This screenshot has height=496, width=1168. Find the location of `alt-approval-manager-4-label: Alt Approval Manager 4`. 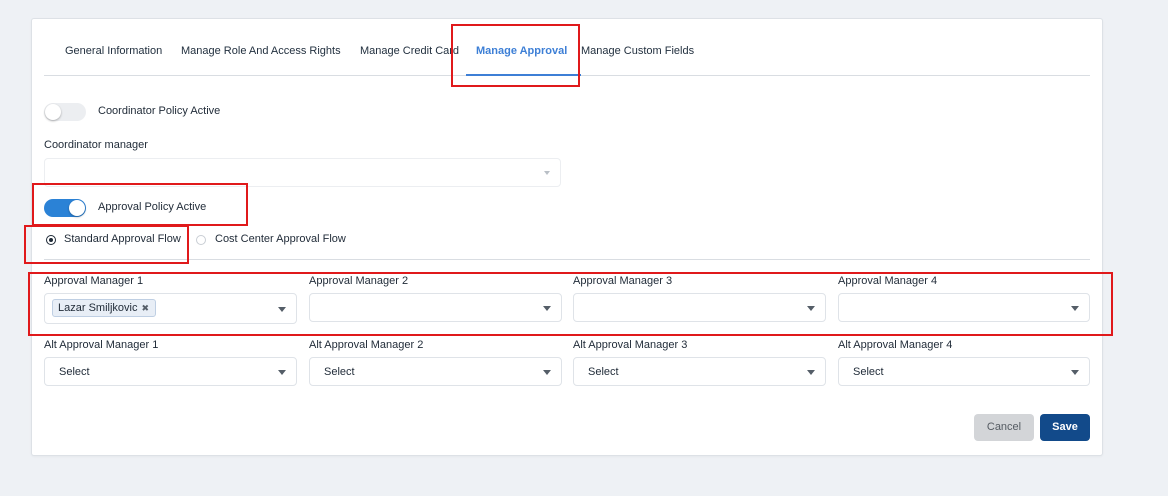

alt-approval-manager-4-label: Alt Approval Manager 4 is located at coordinates (895, 345).